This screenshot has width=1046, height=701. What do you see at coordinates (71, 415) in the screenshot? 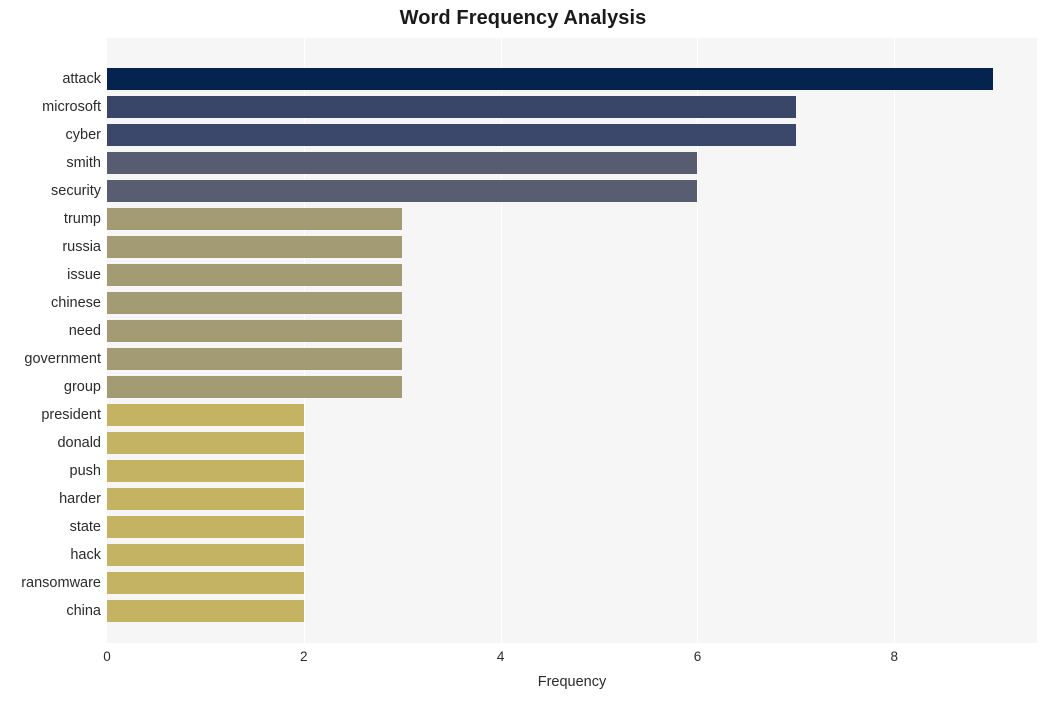
I see `y-tick-label-president: president` at bounding box center [71, 415].